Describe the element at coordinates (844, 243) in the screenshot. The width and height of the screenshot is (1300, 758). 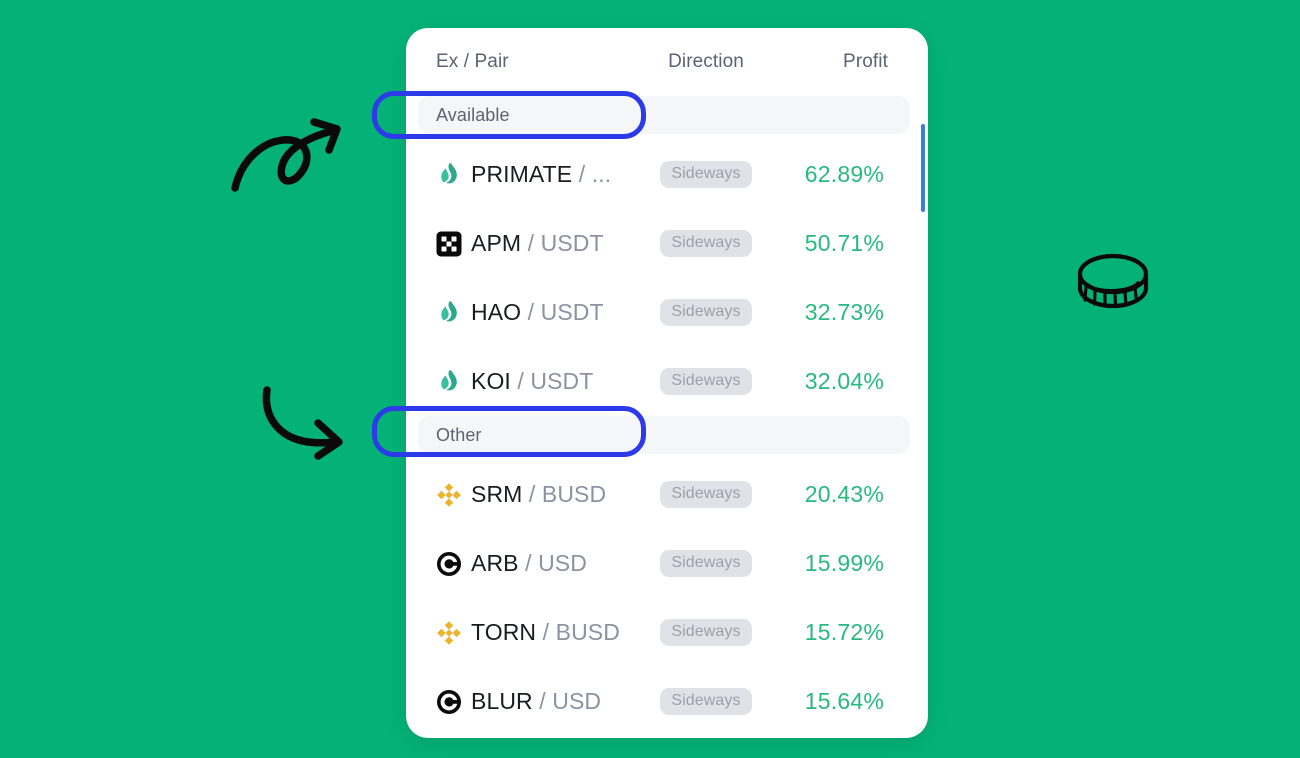
I see `cell-profit: 50.71%` at that location.